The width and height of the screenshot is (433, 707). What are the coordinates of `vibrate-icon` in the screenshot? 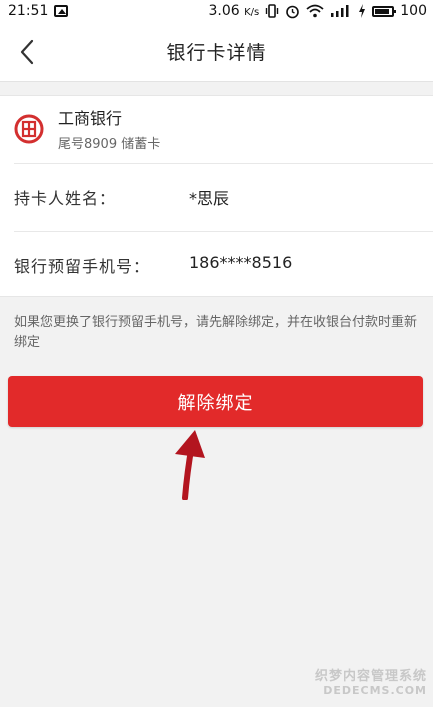 It's located at (272, 11).